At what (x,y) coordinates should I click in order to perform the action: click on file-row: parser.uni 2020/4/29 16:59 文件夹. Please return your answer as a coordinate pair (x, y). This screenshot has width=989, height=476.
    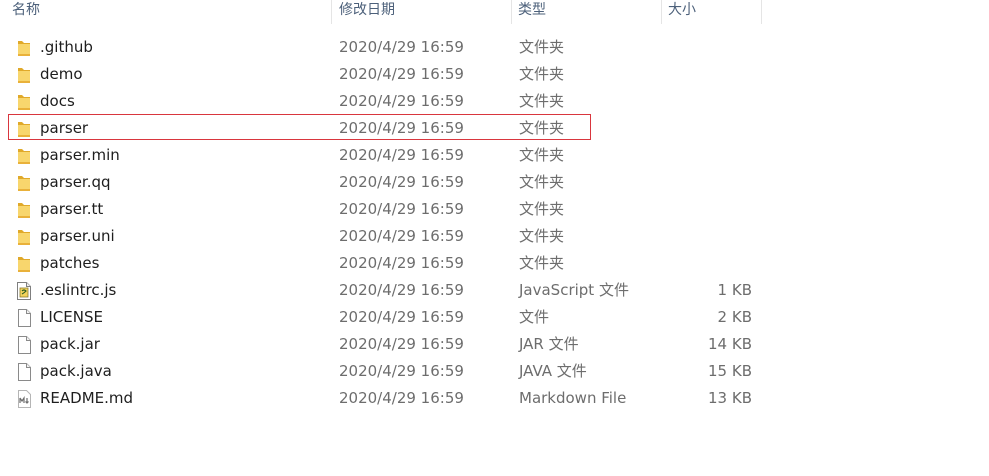
    Looking at the image, I should click on (494, 236).